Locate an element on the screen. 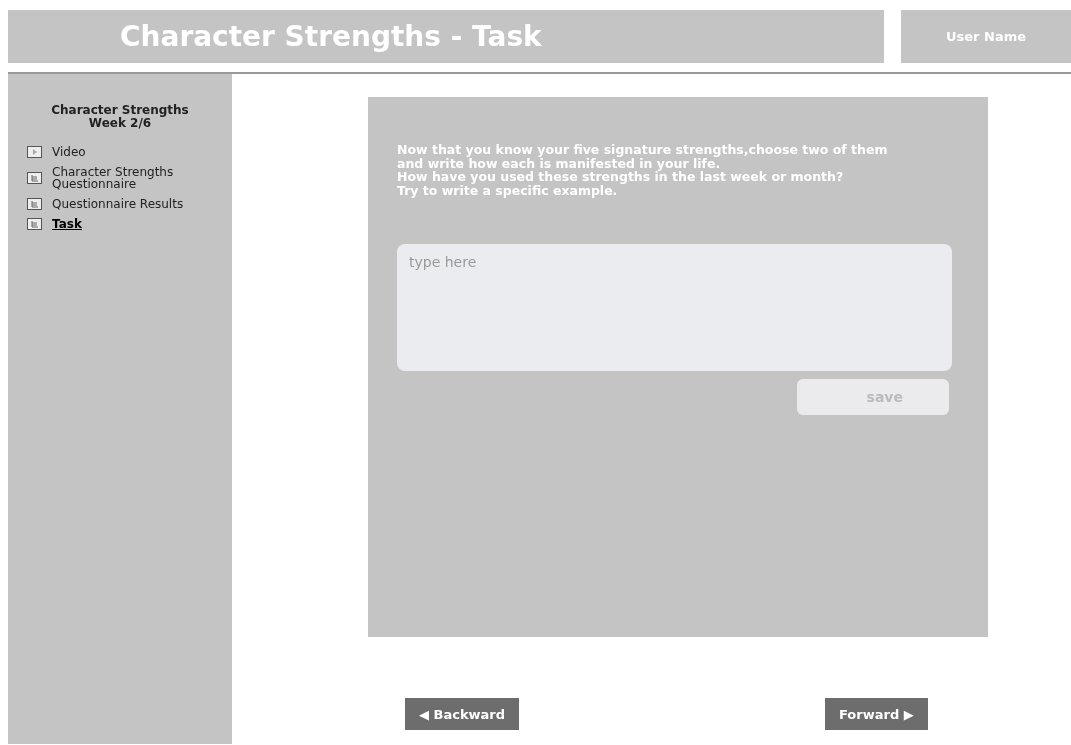 The width and height of the screenshot is (1071, 745). sidebar-item: Video is located at coordinates (108, 152).